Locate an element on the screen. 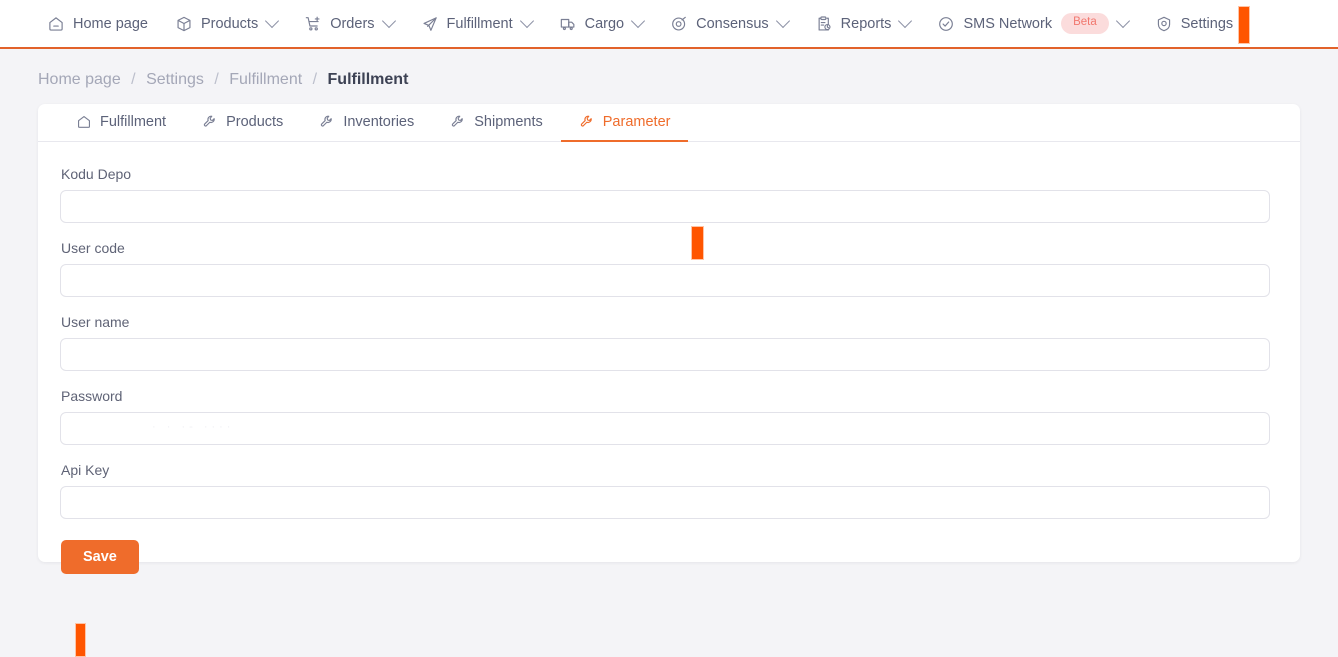  save-button: Save is located at coordinates (100, 557).